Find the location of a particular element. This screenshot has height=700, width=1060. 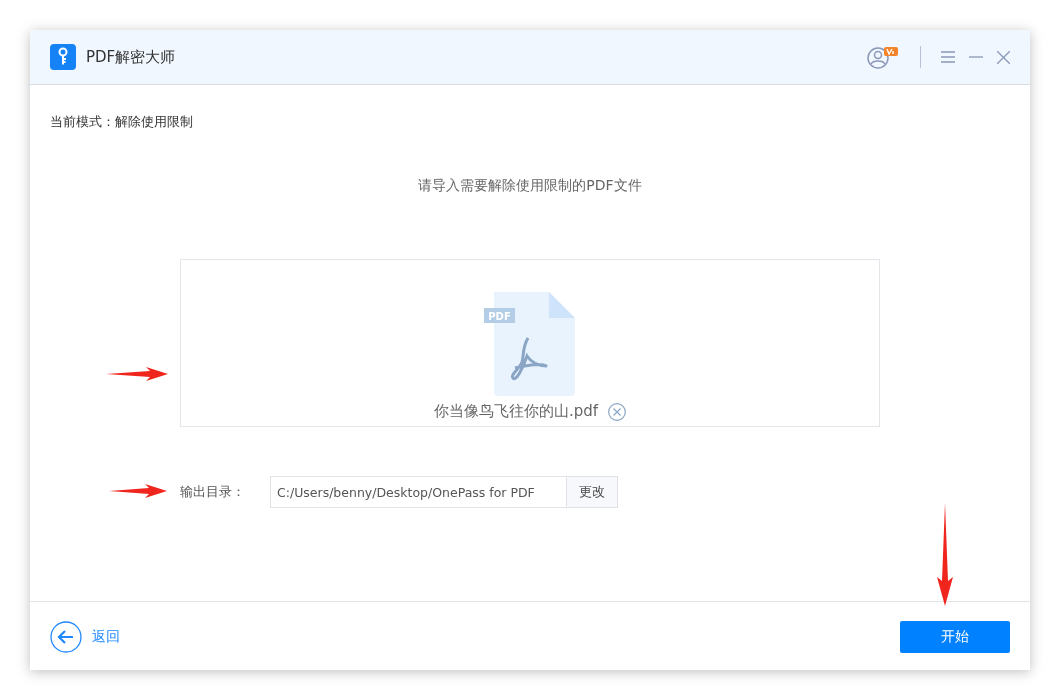

start-button: 开始 is located at coordinates (955, 636).